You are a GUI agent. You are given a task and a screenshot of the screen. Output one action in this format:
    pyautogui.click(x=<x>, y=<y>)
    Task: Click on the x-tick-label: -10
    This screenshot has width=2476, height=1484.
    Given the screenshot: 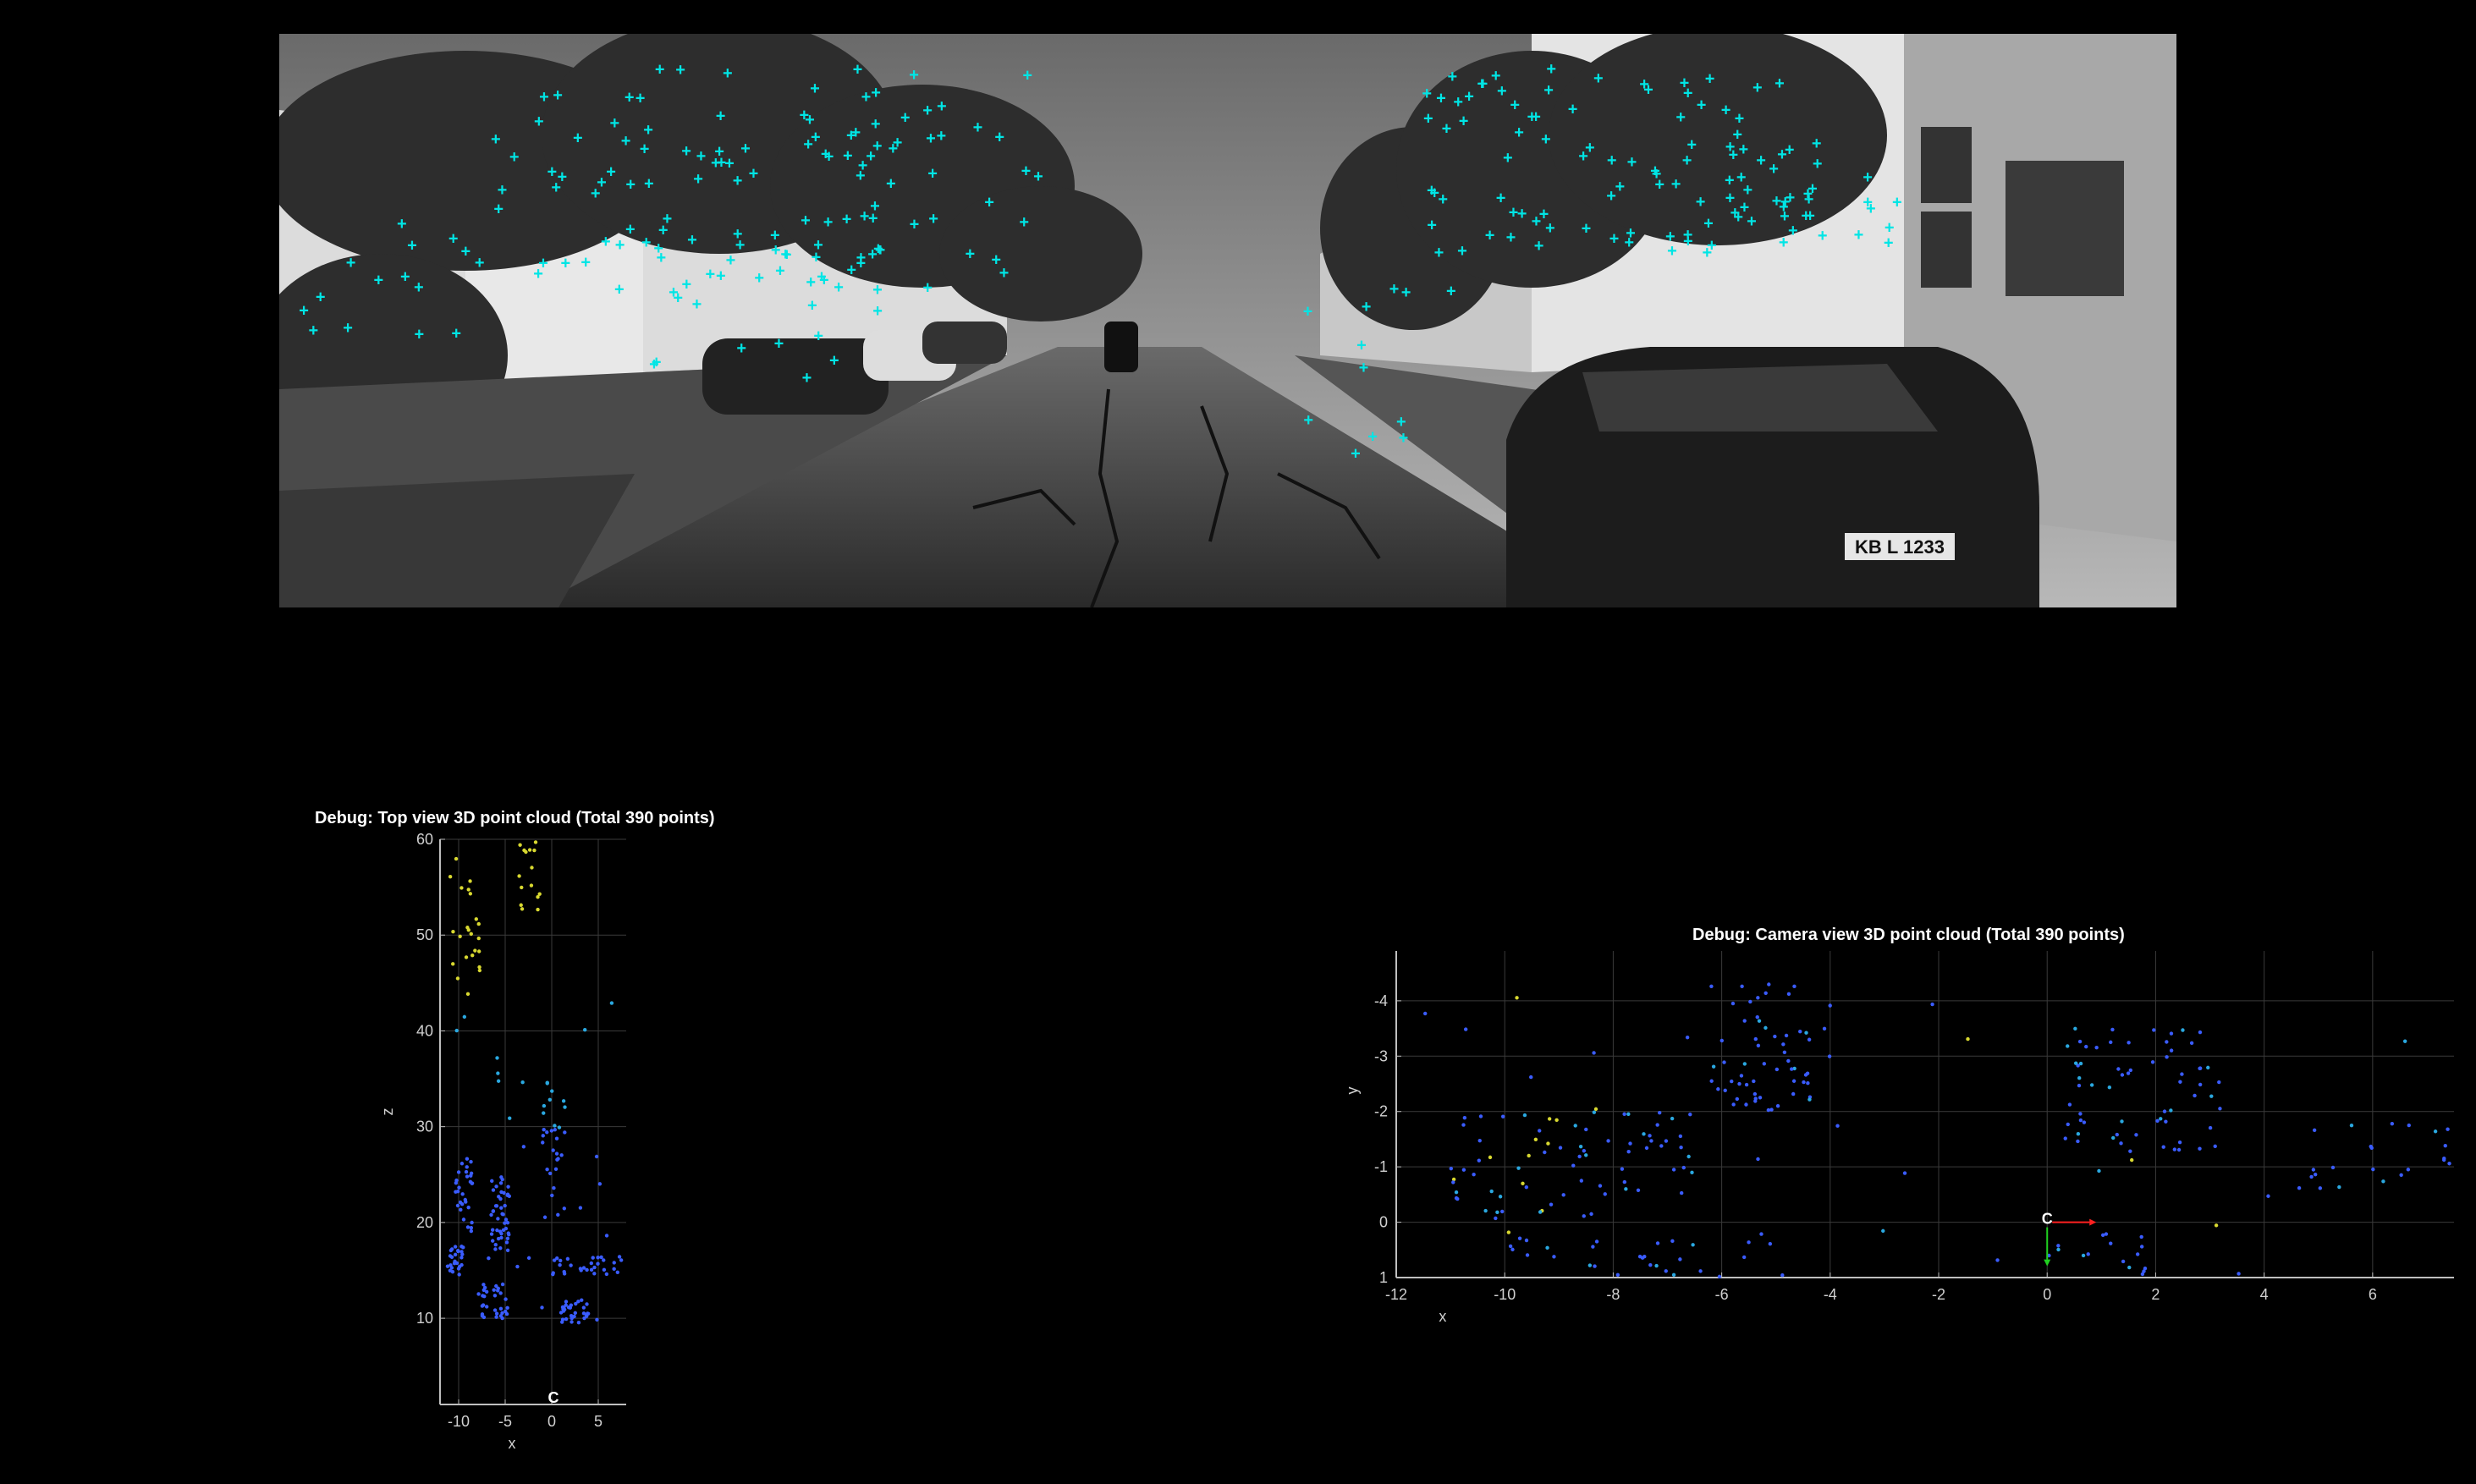 What is the action you would take?
    pyautogui.click(x=1505, y=1294)
    